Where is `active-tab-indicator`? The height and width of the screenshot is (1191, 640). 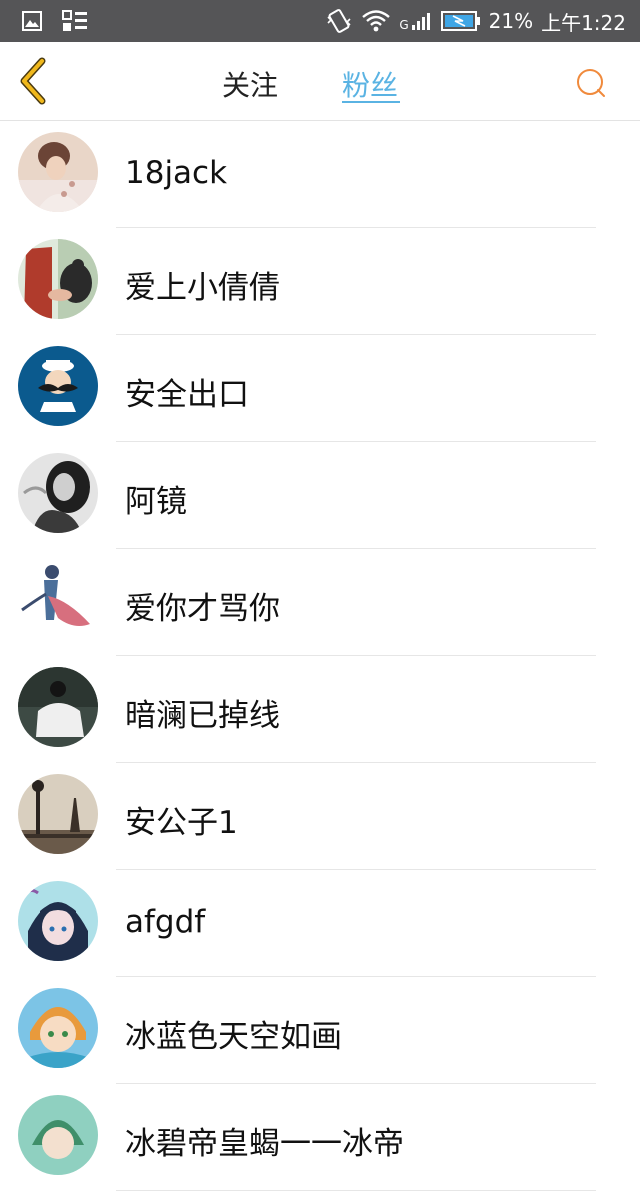
active-tab-indicator is located at coordinates (371, 102).